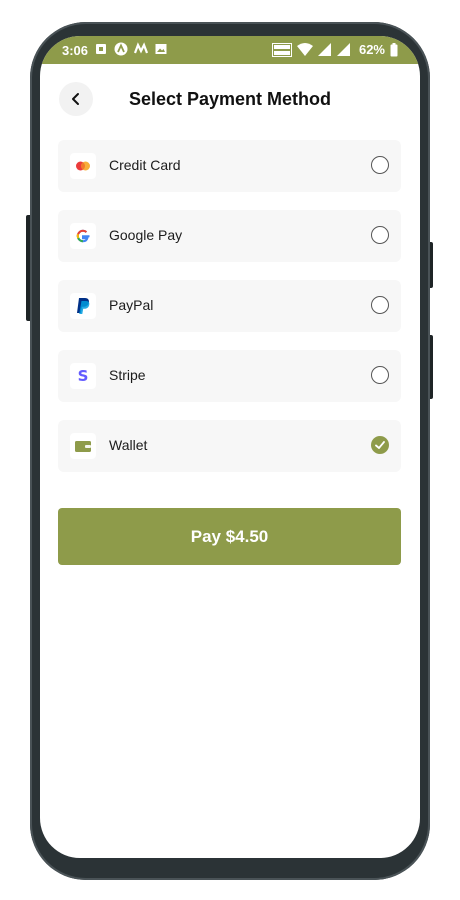  Describe the element at coordinates (83, 236) in the screenshot. I see `google-icon` at that location.